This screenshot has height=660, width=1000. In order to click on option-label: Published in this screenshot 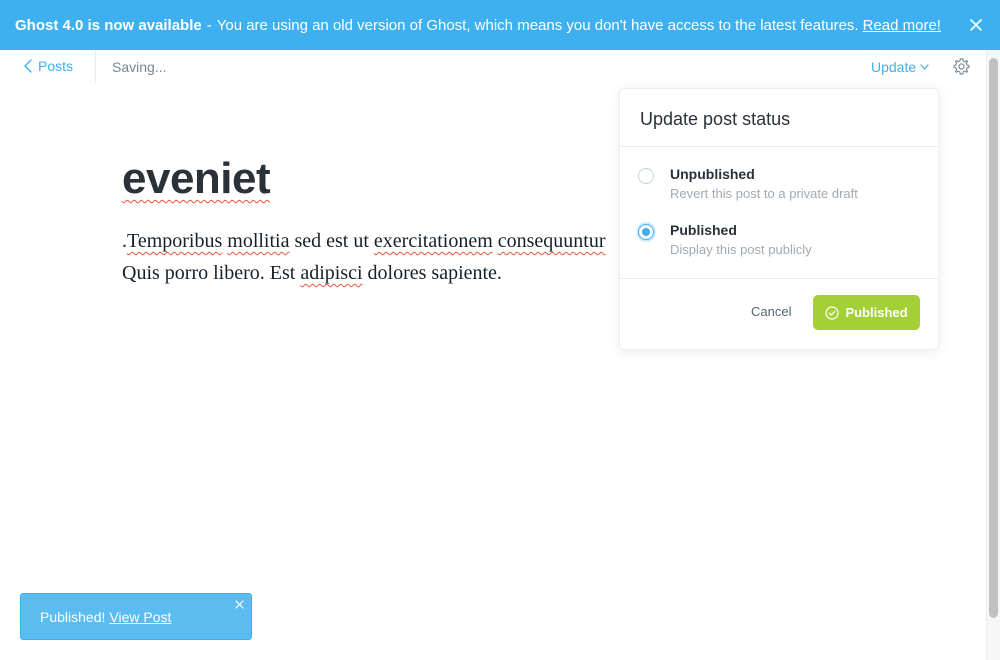, I will do `click(703, 230)`.